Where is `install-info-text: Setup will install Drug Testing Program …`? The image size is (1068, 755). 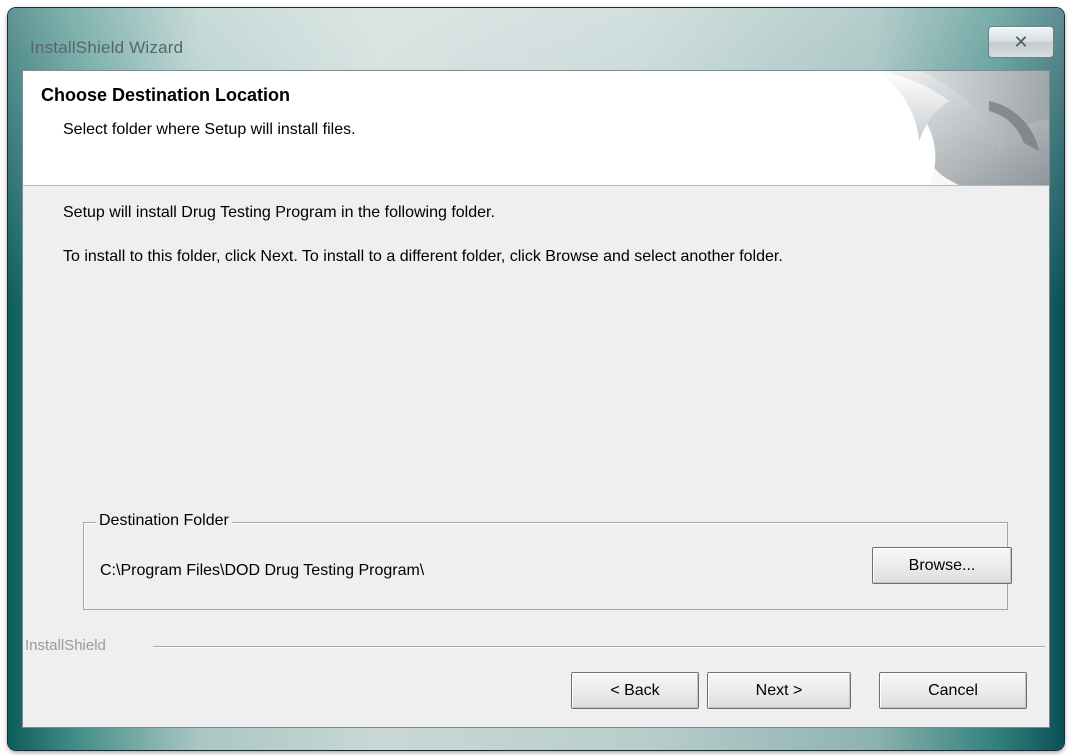 install-info-text: Setup will install Drug Testing Program … is located at coordinates (279, 212).